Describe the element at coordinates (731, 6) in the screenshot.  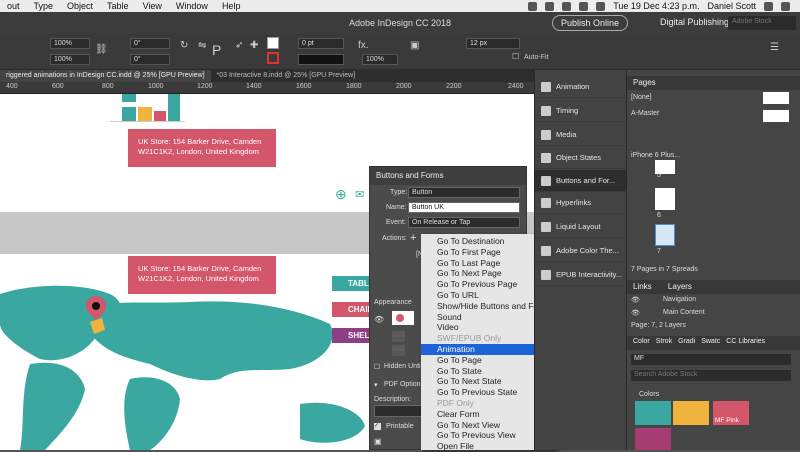
I see `user-name: Daniel Scott` at that location.